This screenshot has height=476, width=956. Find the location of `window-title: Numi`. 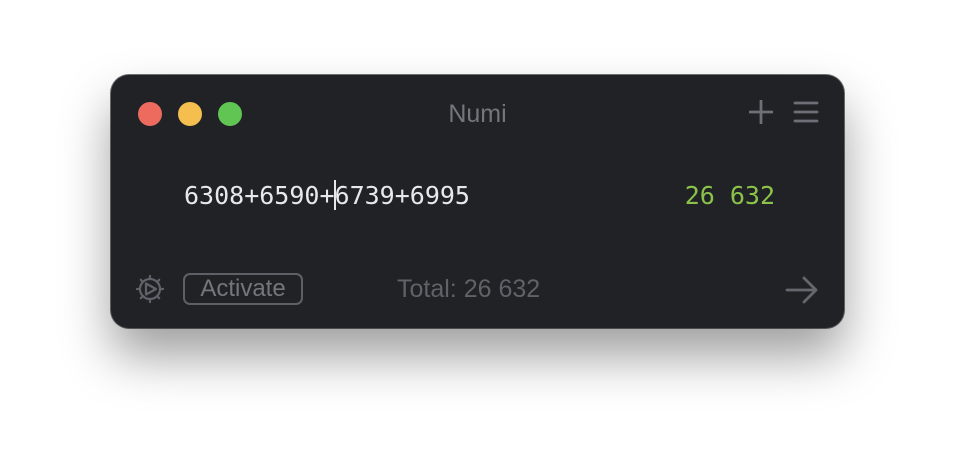

window-title: Numi is located at coordinates (477, 114).